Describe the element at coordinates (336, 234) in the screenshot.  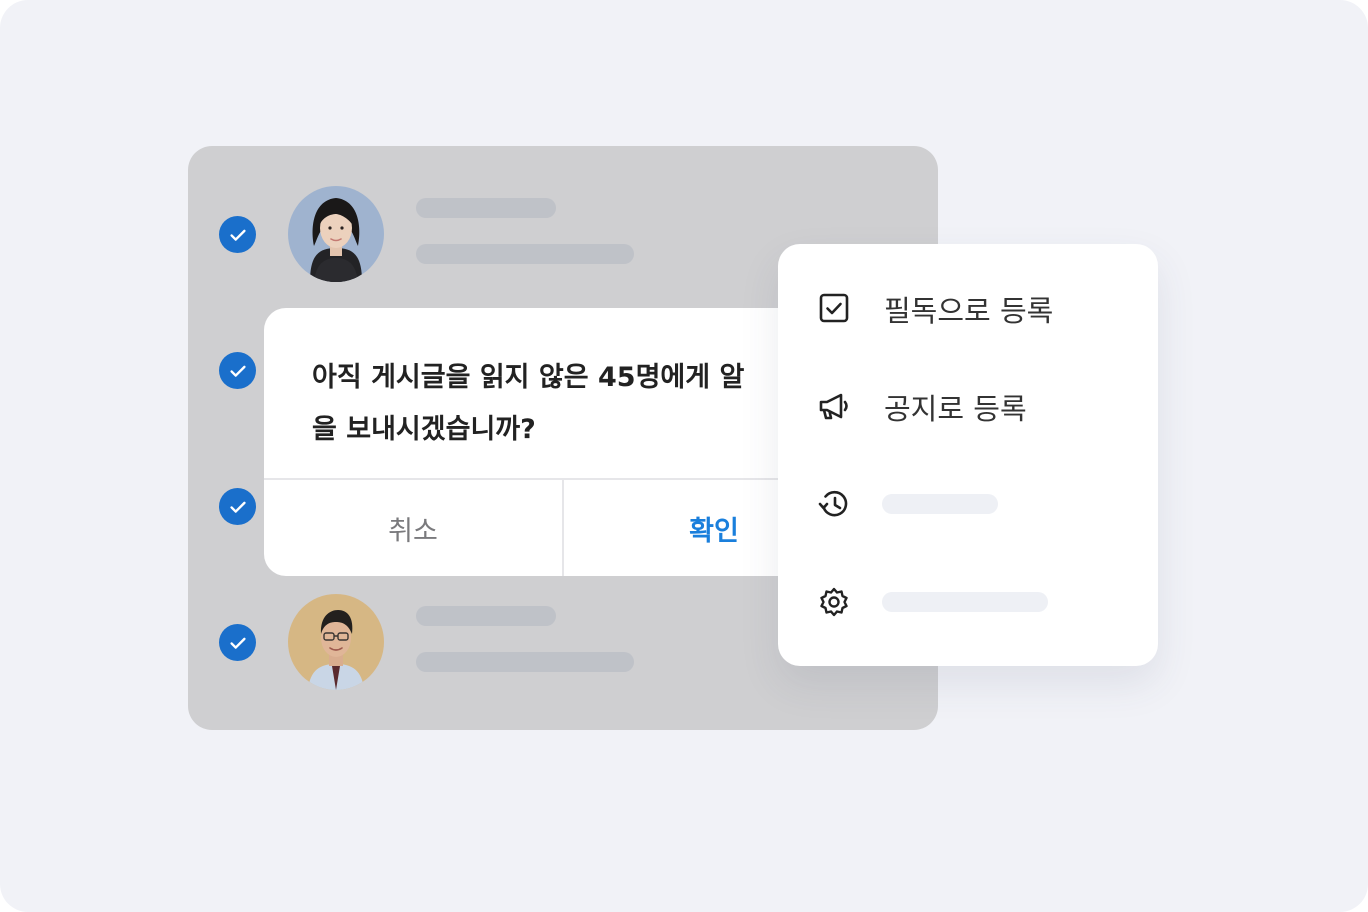
I see `woman-avatar` at that location.